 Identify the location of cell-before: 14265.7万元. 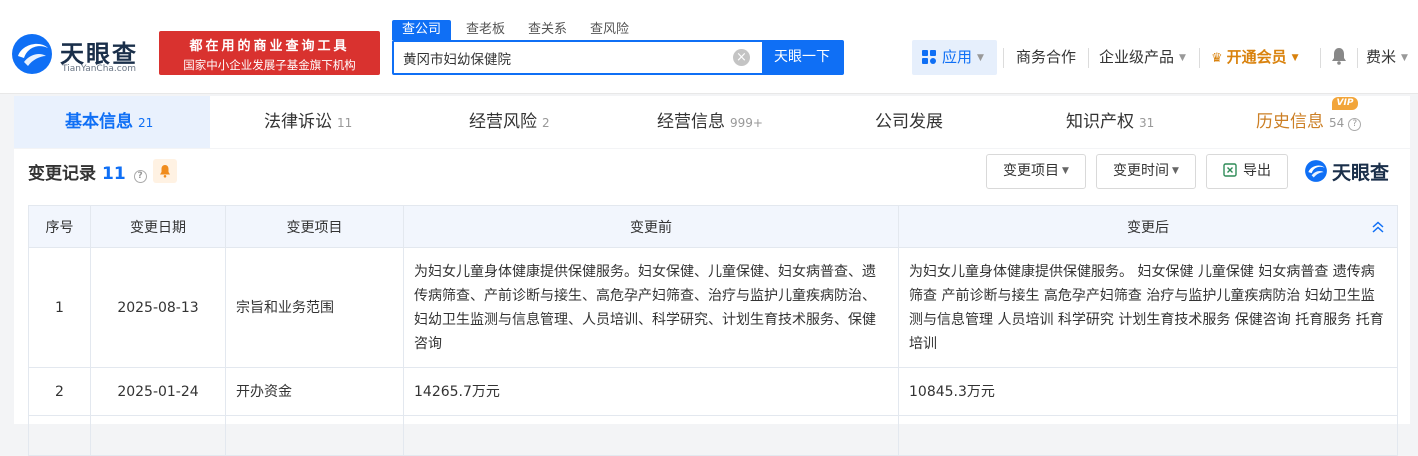
(651, 391).